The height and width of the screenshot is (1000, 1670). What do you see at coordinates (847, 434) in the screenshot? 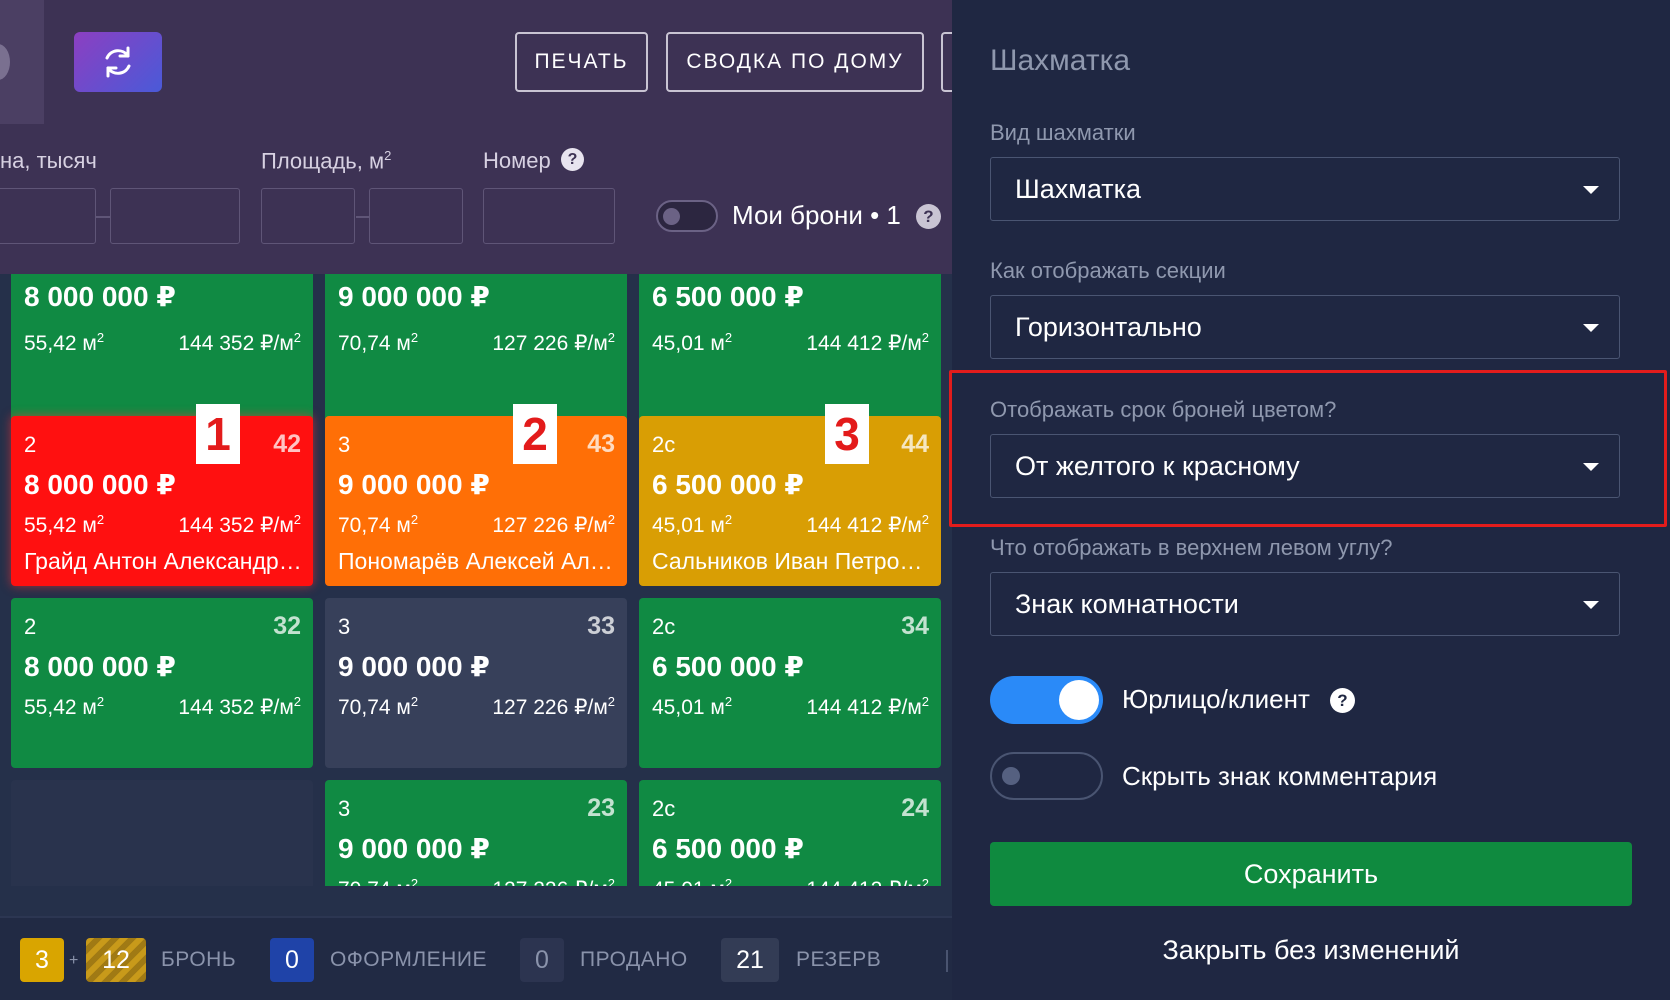
I see `annotation-marker: 3` at bounding box center [847, 434].